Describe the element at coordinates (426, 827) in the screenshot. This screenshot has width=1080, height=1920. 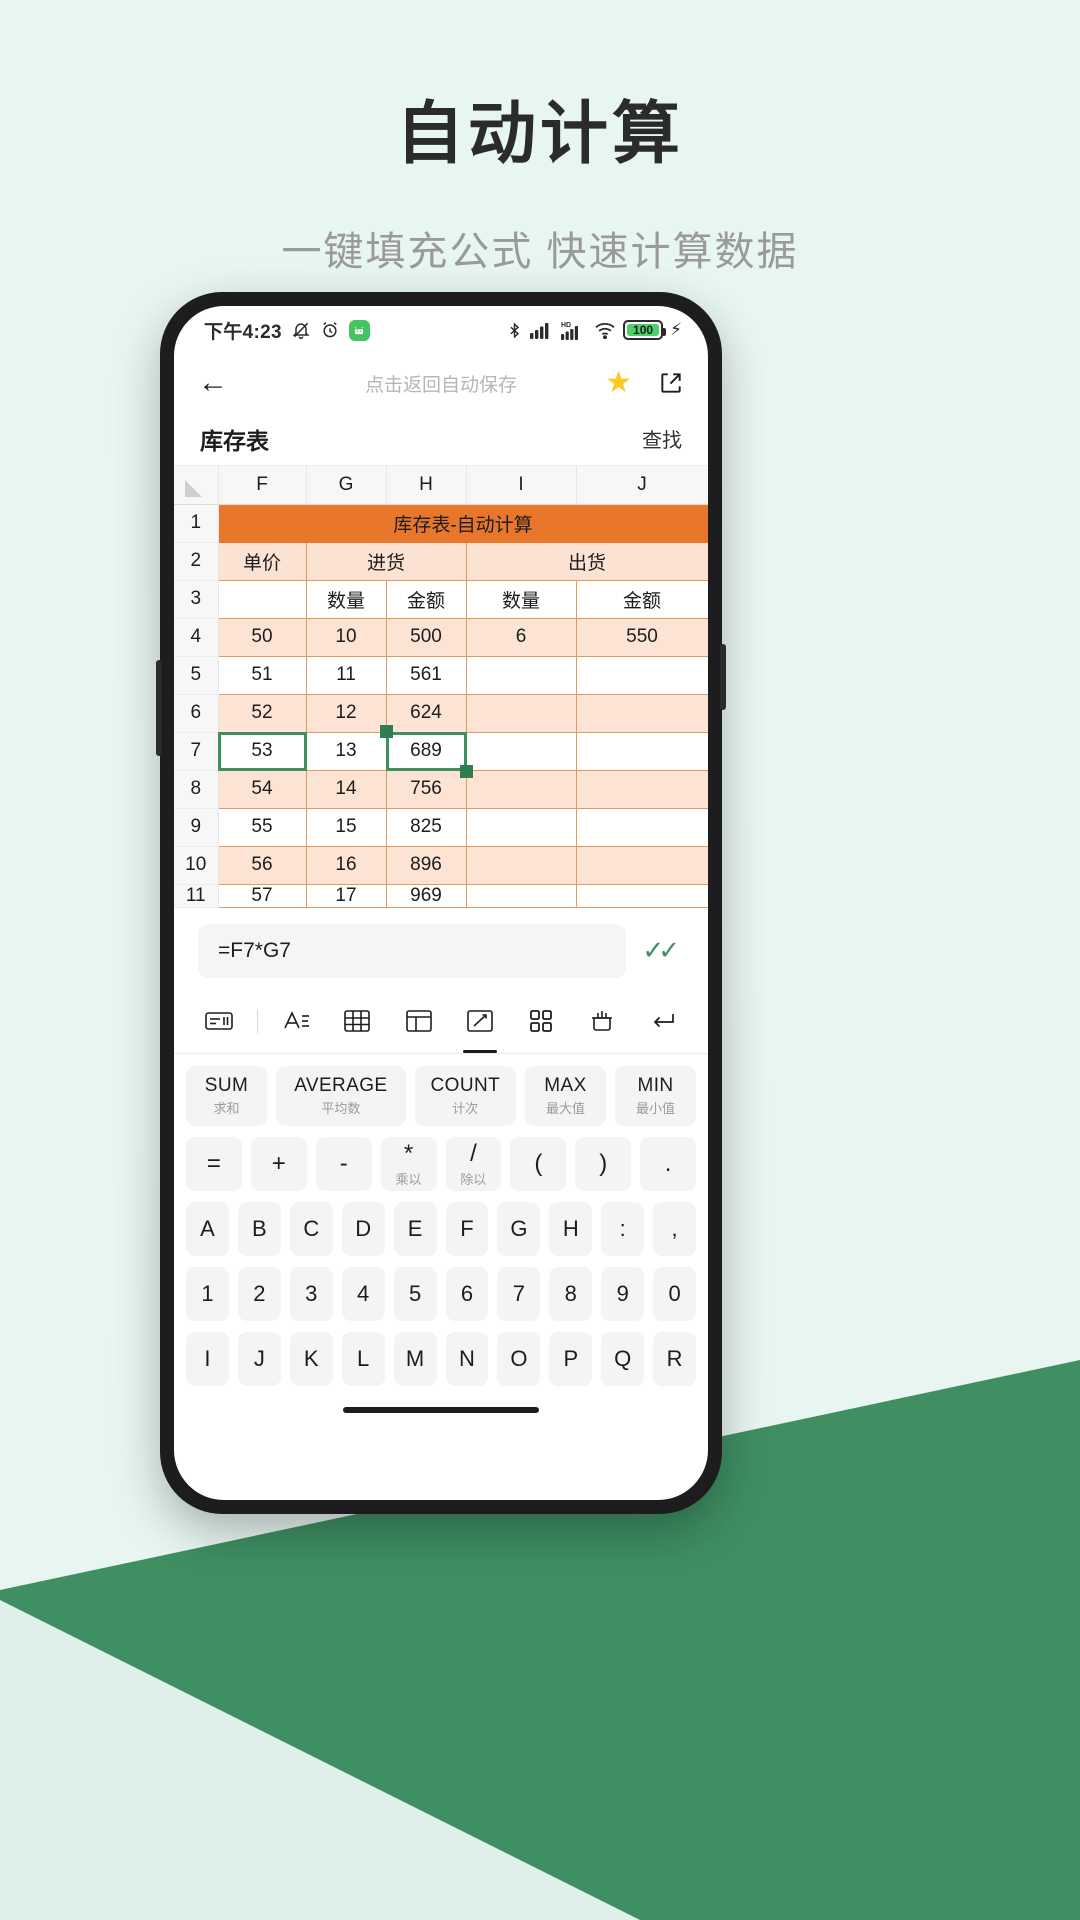
I see `cell-h9: 825` at that location.